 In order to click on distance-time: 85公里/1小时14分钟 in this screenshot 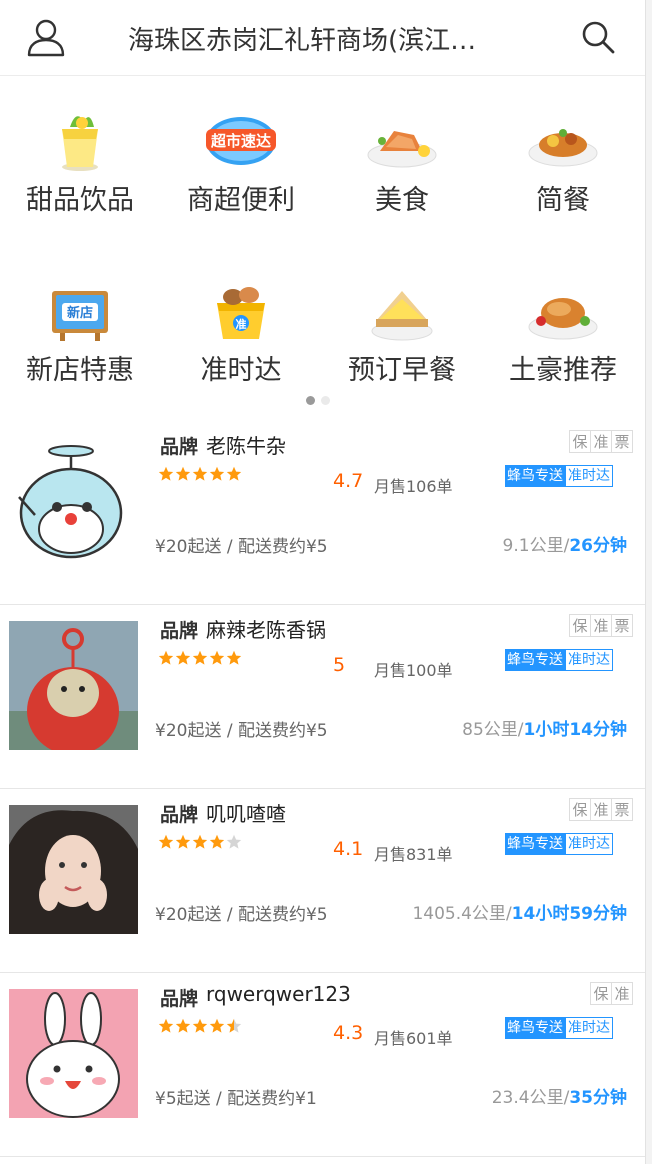, I will do `click(544, 730)`.